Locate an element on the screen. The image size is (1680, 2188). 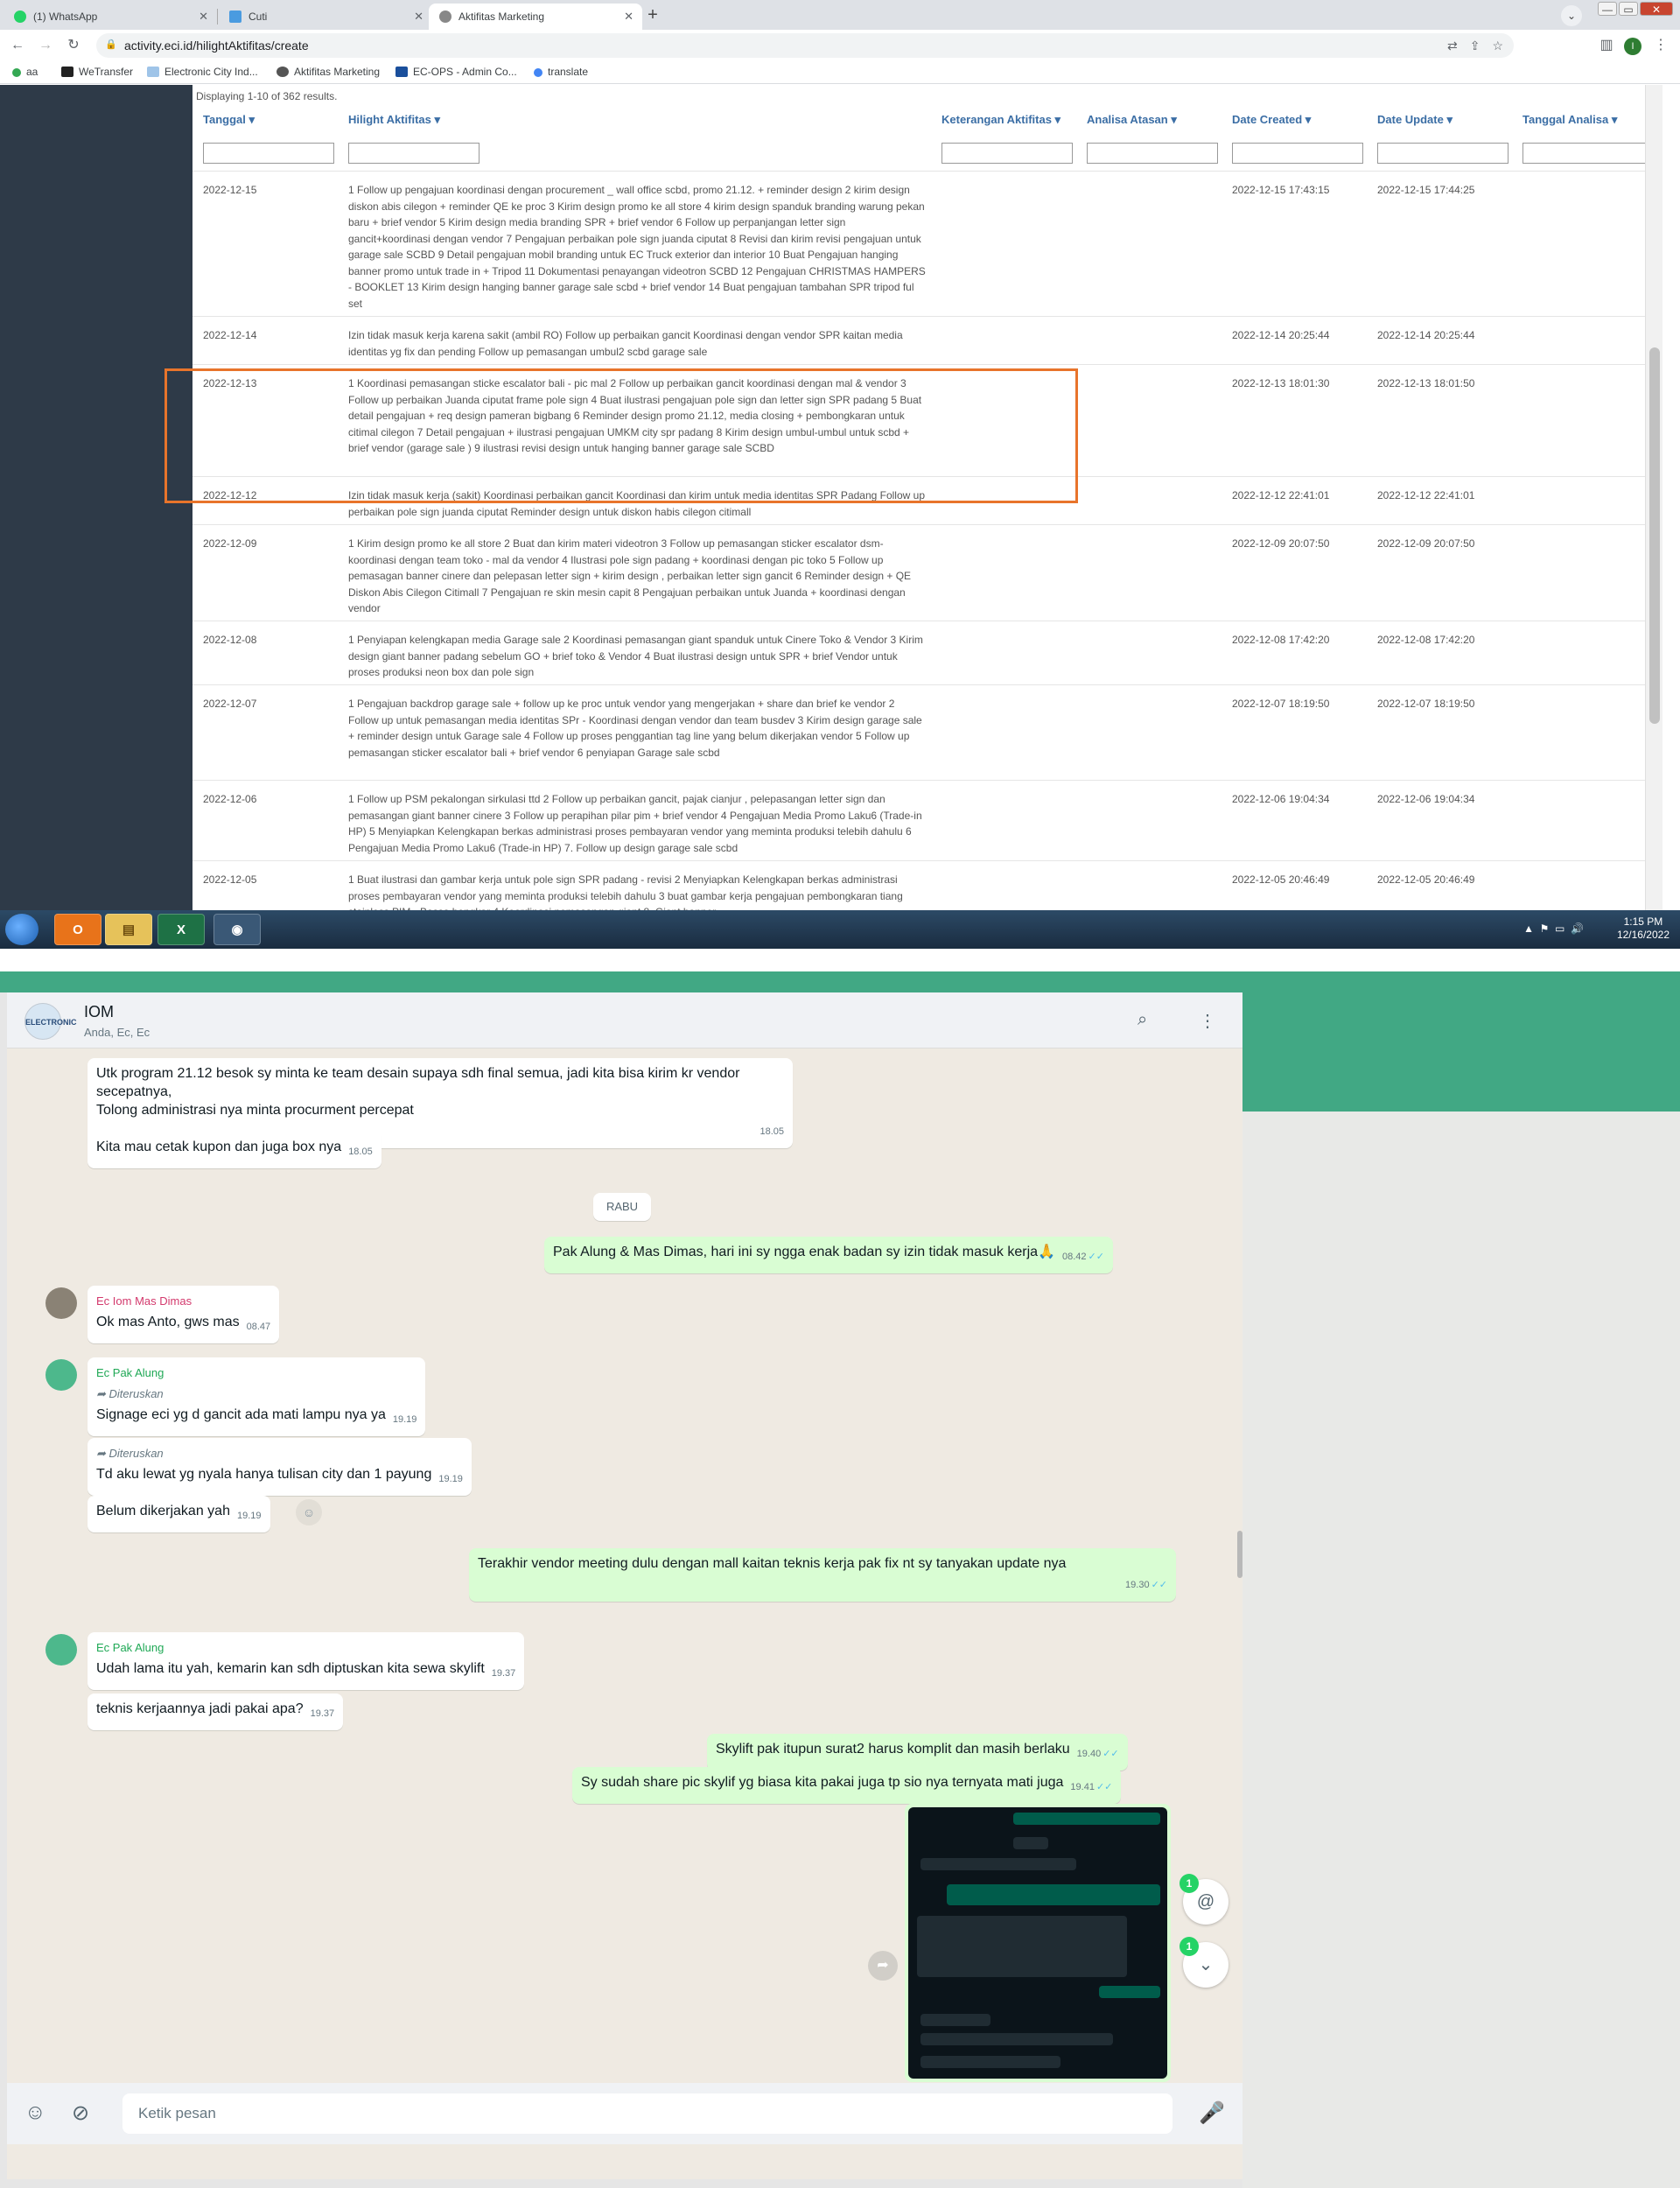
emoji-reaction-icon: ☺ is located at coordinates (309, 1512).